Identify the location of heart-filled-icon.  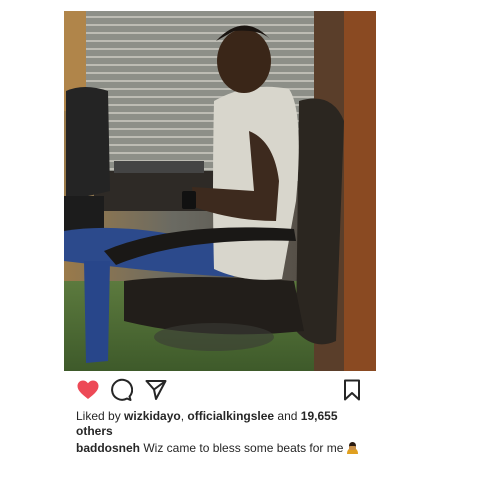
(88, 389).